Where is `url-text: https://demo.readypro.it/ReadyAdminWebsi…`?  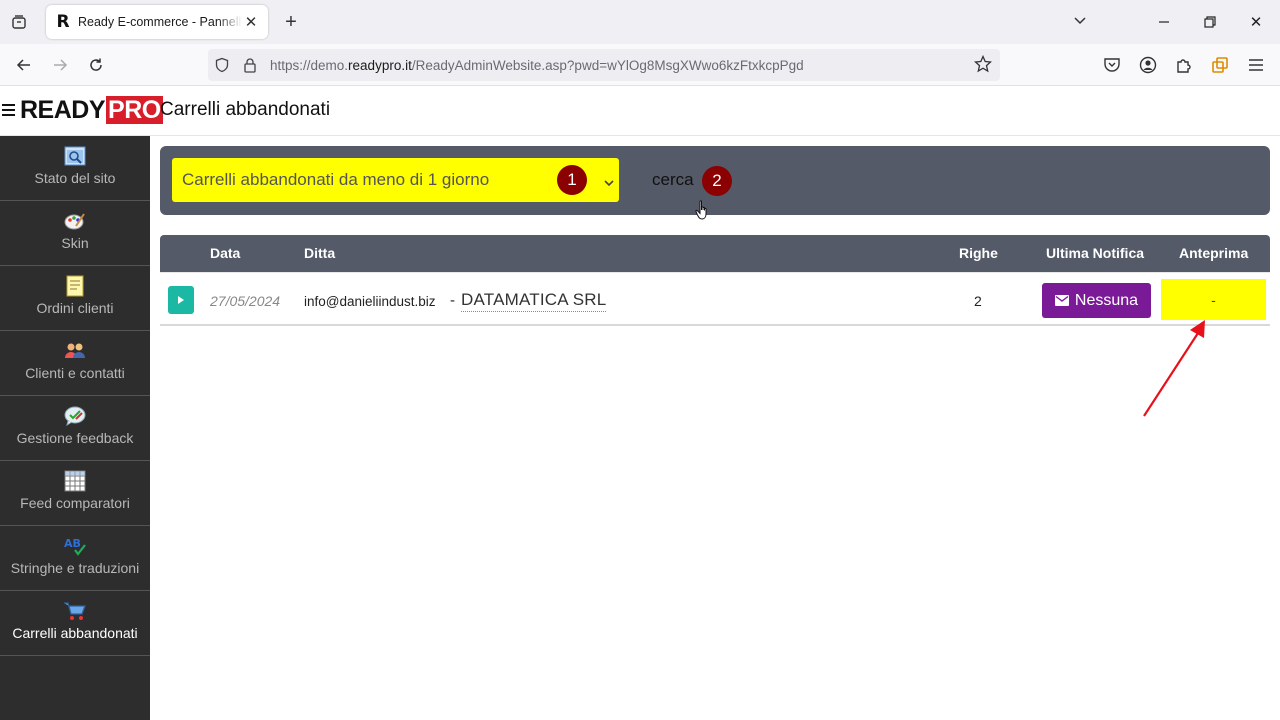 url-text: https://demo.readypro.it/ReadyAdminWebsi… is located at coordinates (537, 65).